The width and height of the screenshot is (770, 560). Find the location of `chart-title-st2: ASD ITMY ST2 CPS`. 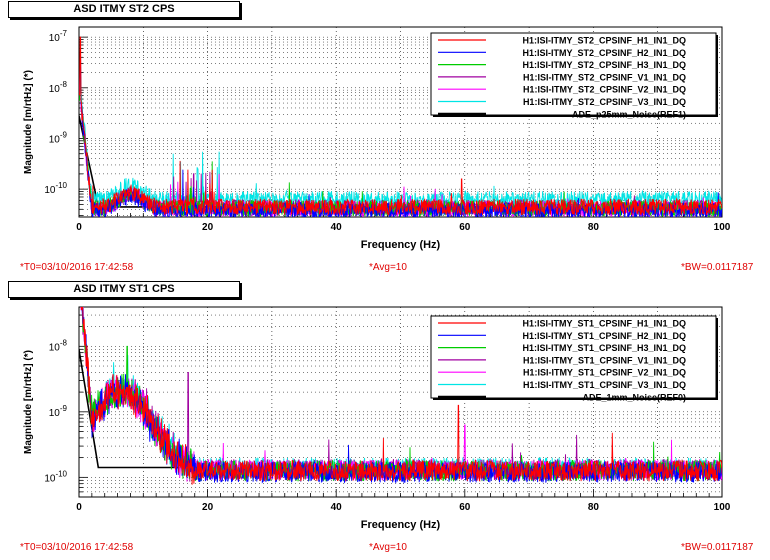

chart-title-st2: ASD ITMY ST2 CPS is located at coordinates (124, 9).